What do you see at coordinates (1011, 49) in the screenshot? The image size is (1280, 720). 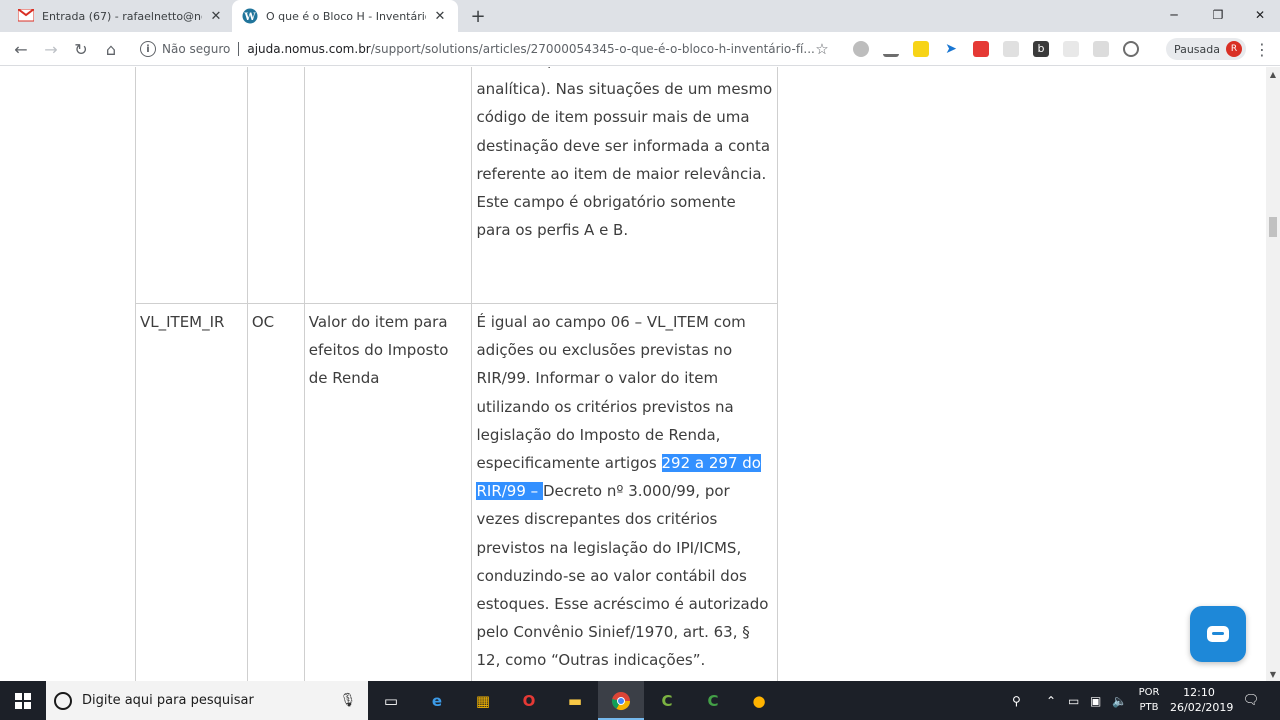 I see `extension-stripes-icon` at bounding box center [1011, 49].